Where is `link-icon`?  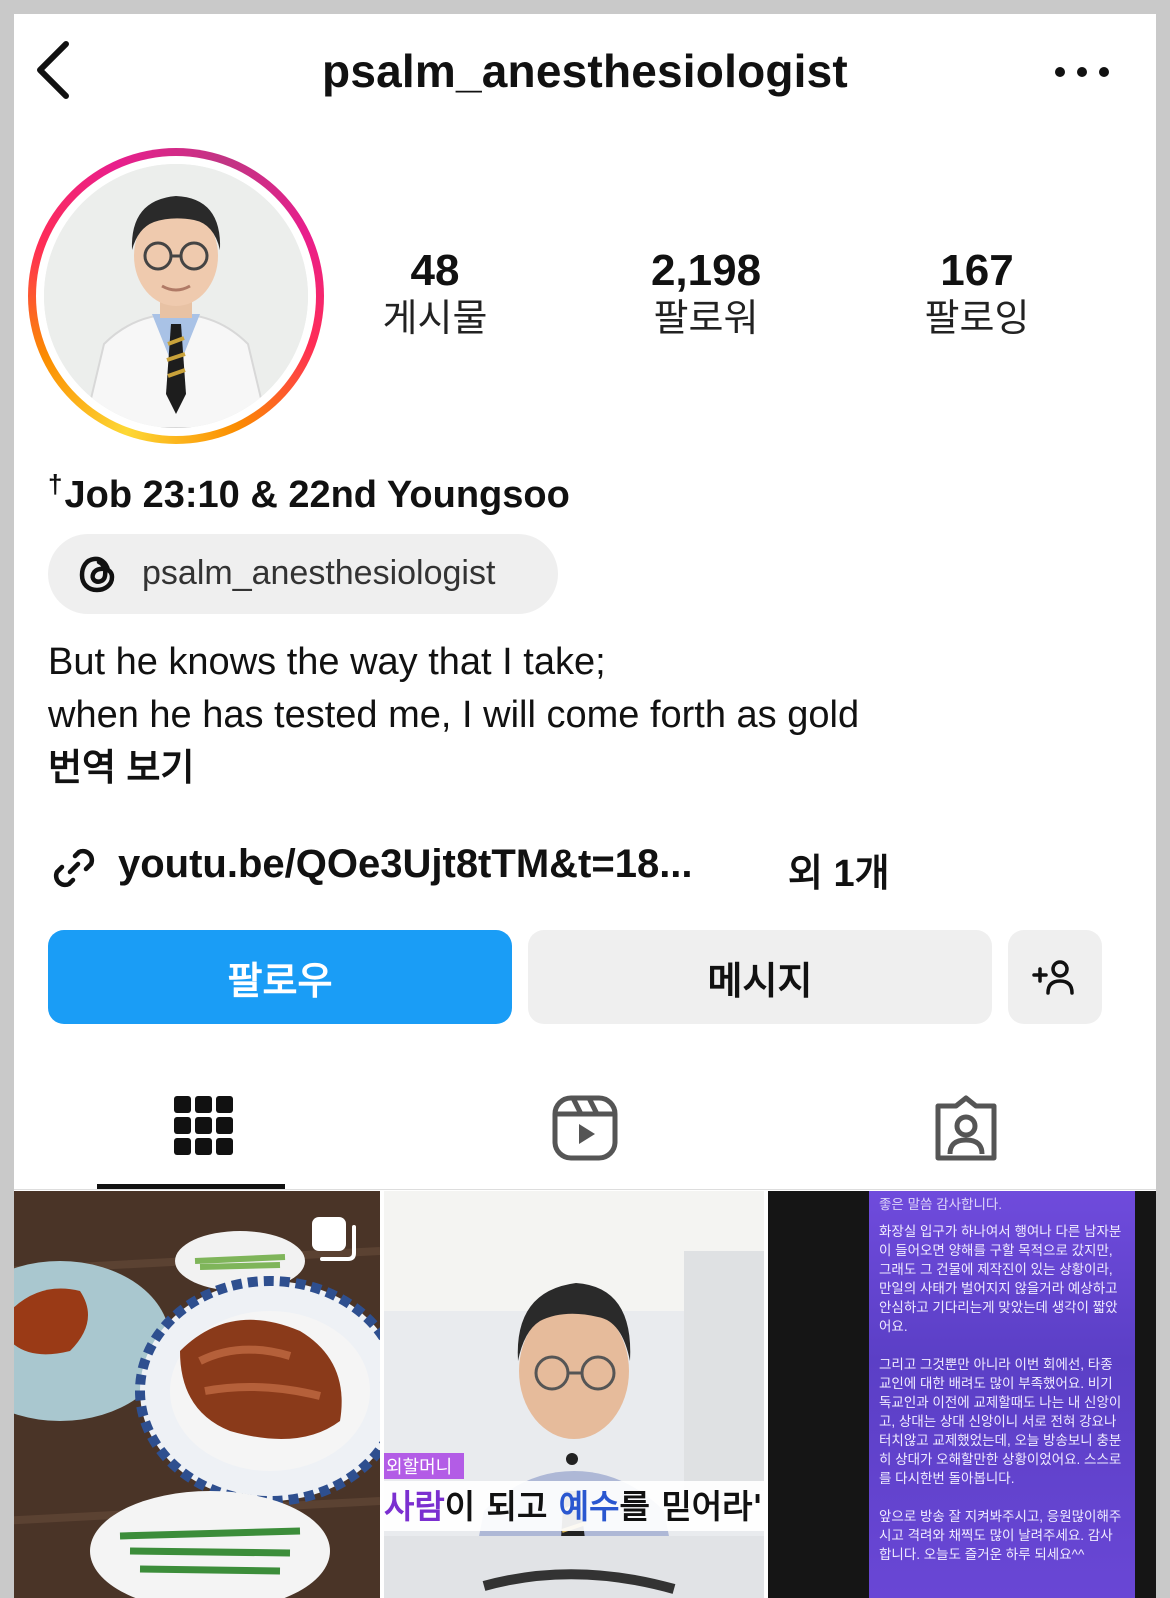 link-icon is located at coordinates (74, 868).